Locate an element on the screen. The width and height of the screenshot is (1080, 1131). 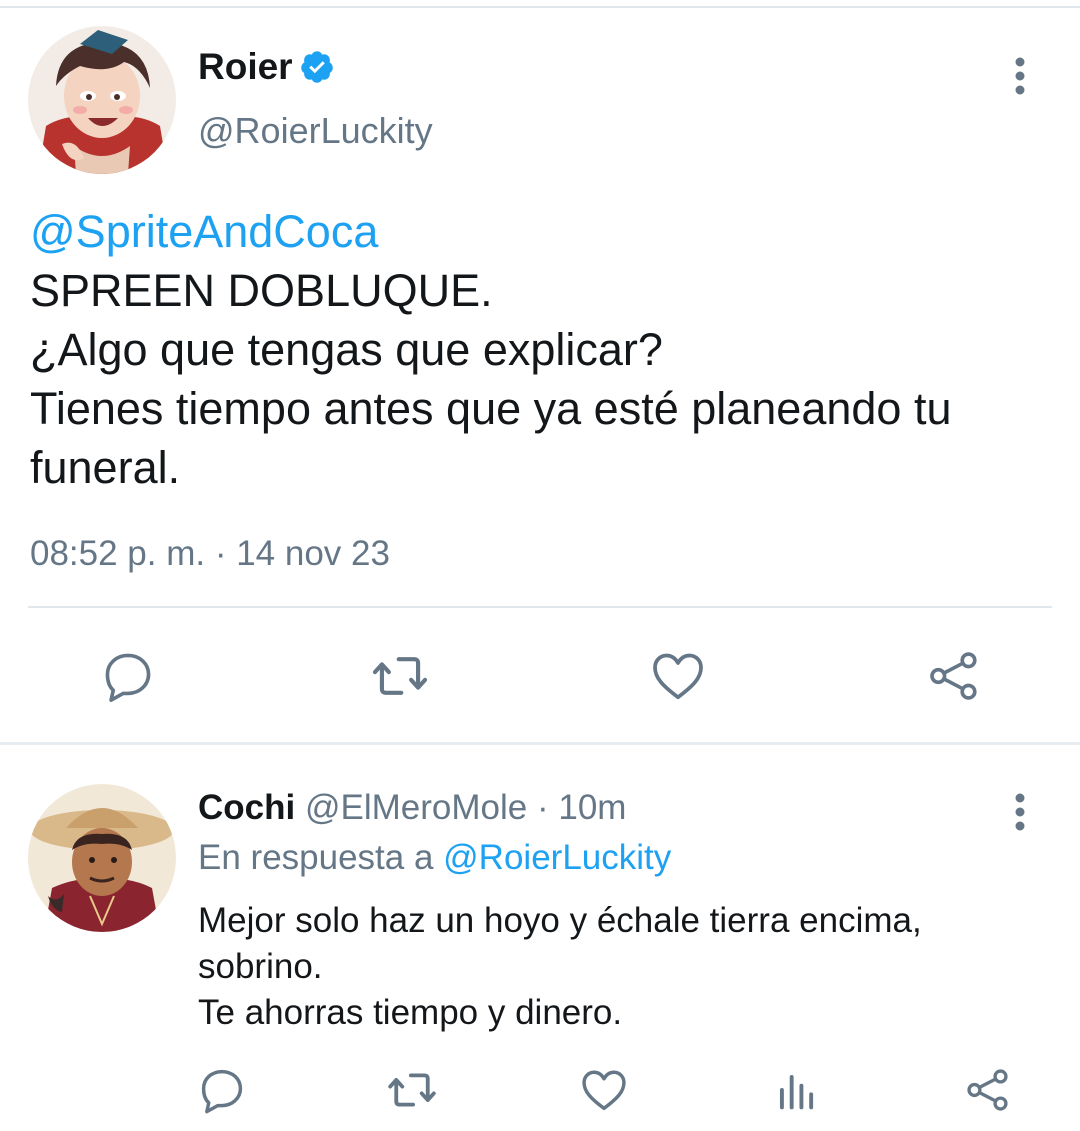
reply-reply-button is located at coordinates (222, 1090).